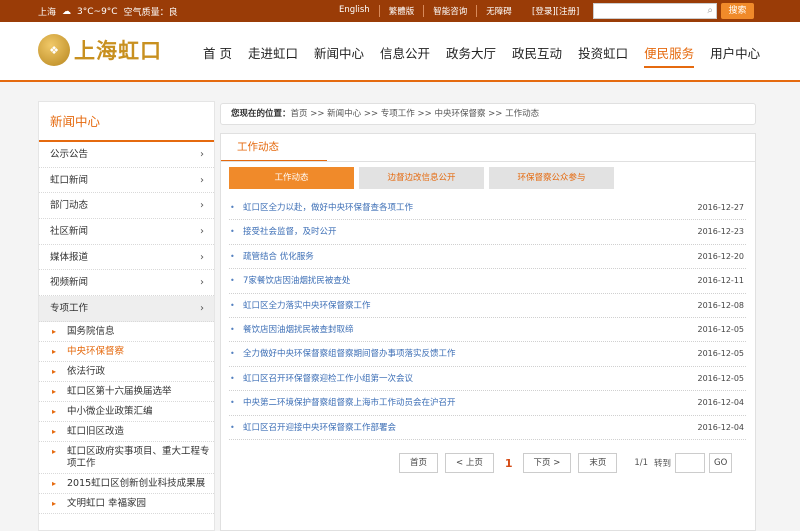 The height and width of the screenshot is (531, 800). Describe the element at coordinates (598, 463) in the screenshot. I see `last-page-button: 末页` at that location.